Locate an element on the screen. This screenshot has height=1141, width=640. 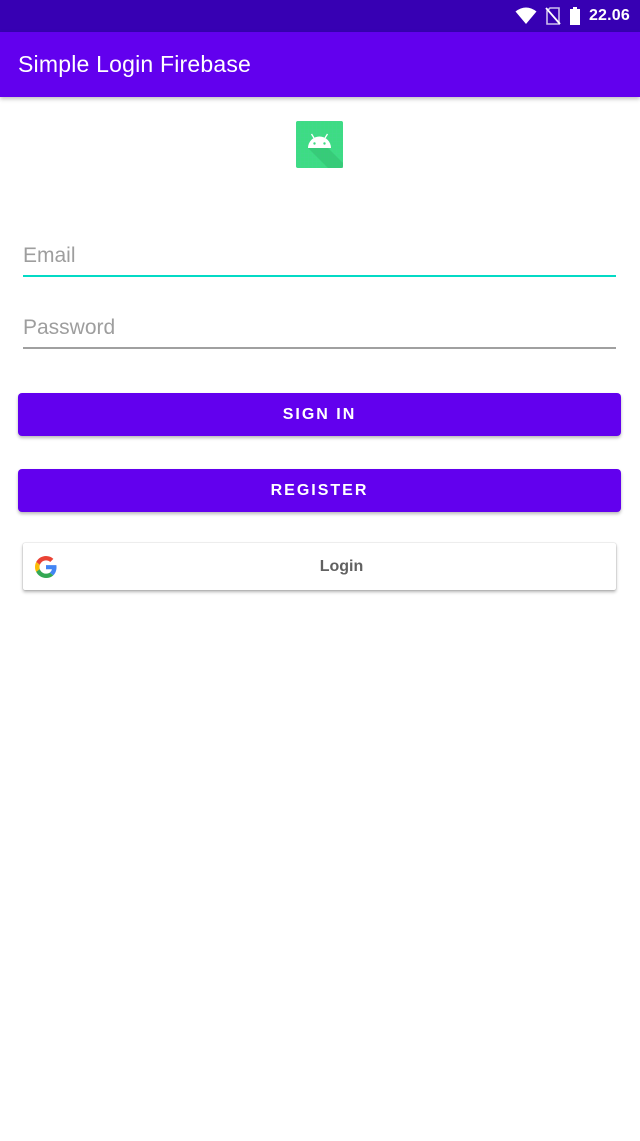
app-bar: Simple Login Firebase is located at coordinates (320, 64).